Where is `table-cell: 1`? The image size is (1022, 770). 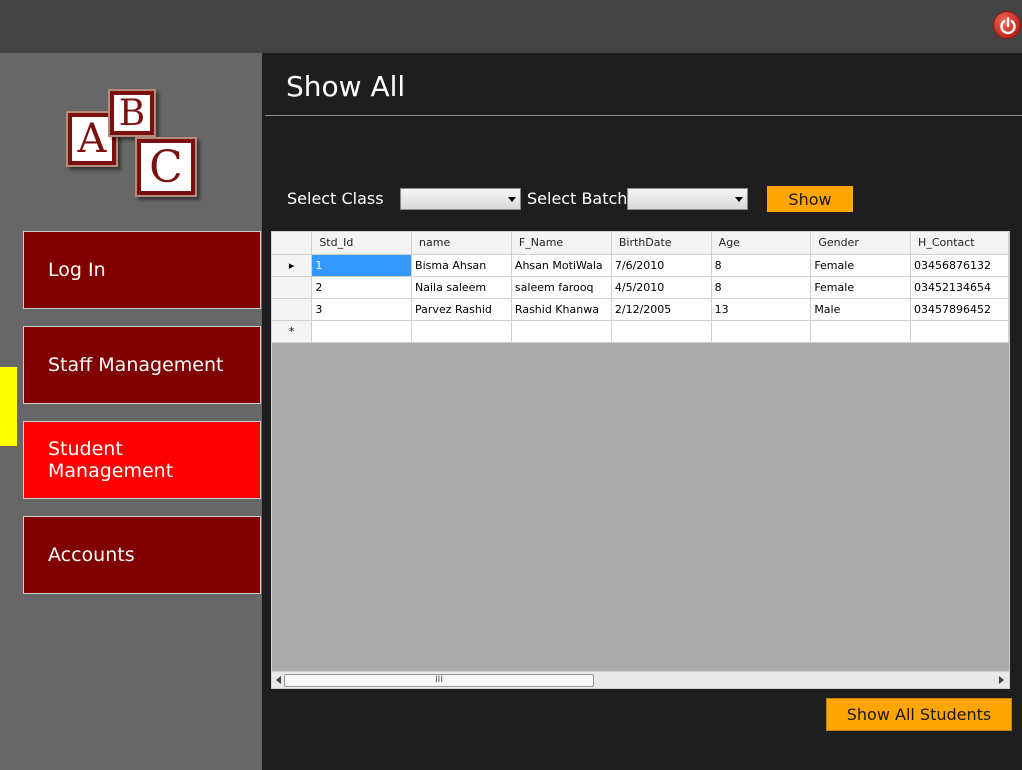 table-cell: 1 is located at coordinates (362, 265).